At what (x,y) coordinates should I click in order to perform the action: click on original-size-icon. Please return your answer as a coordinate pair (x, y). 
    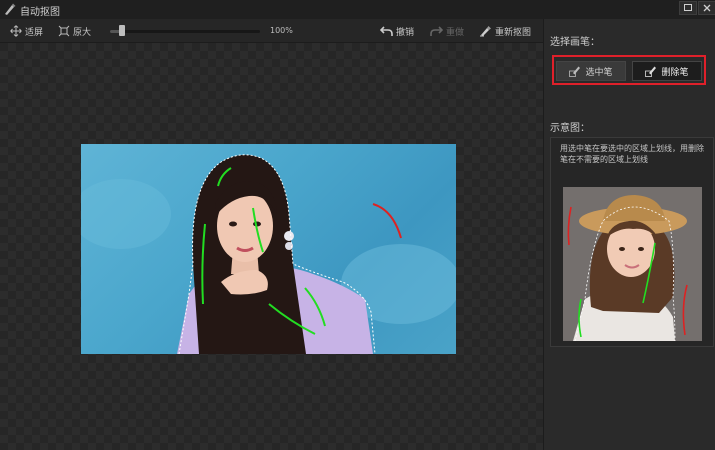
    Looking at the image, I should click on (64, 31).